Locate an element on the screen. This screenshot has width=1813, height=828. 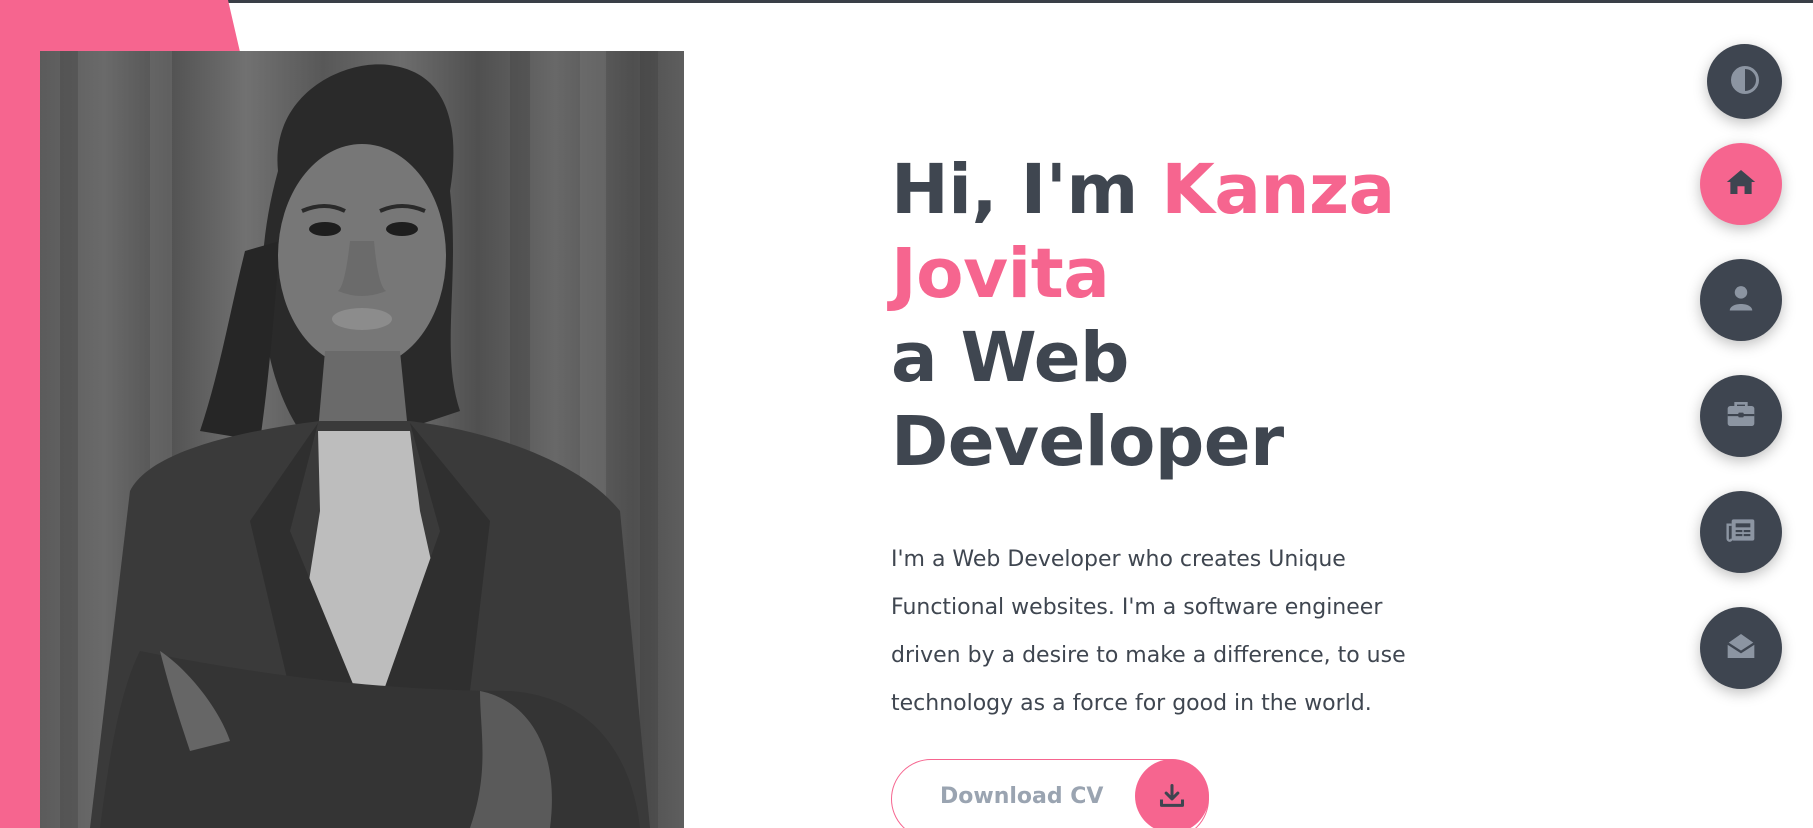
theme-toggle-button is located at coordinates (1744, 81).